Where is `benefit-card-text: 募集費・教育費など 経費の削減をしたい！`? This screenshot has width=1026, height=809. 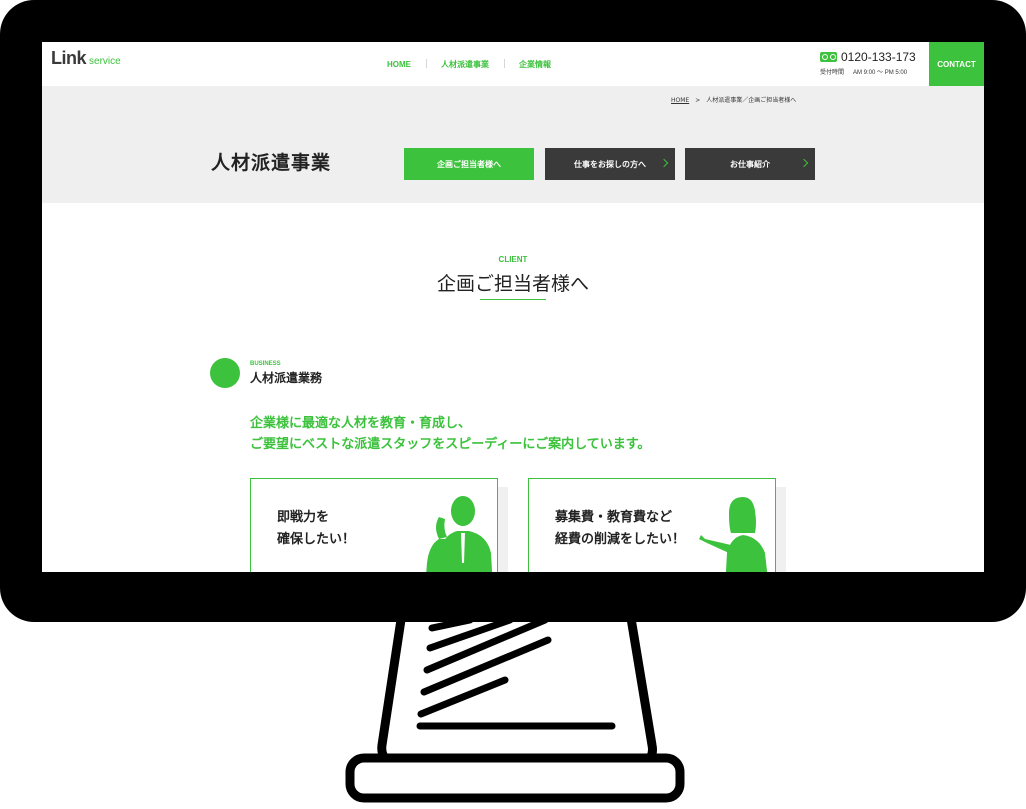 benefit-card-text: 募集費・教育費など 経費の削減をしたい！ is located at coordinates (620, 529).